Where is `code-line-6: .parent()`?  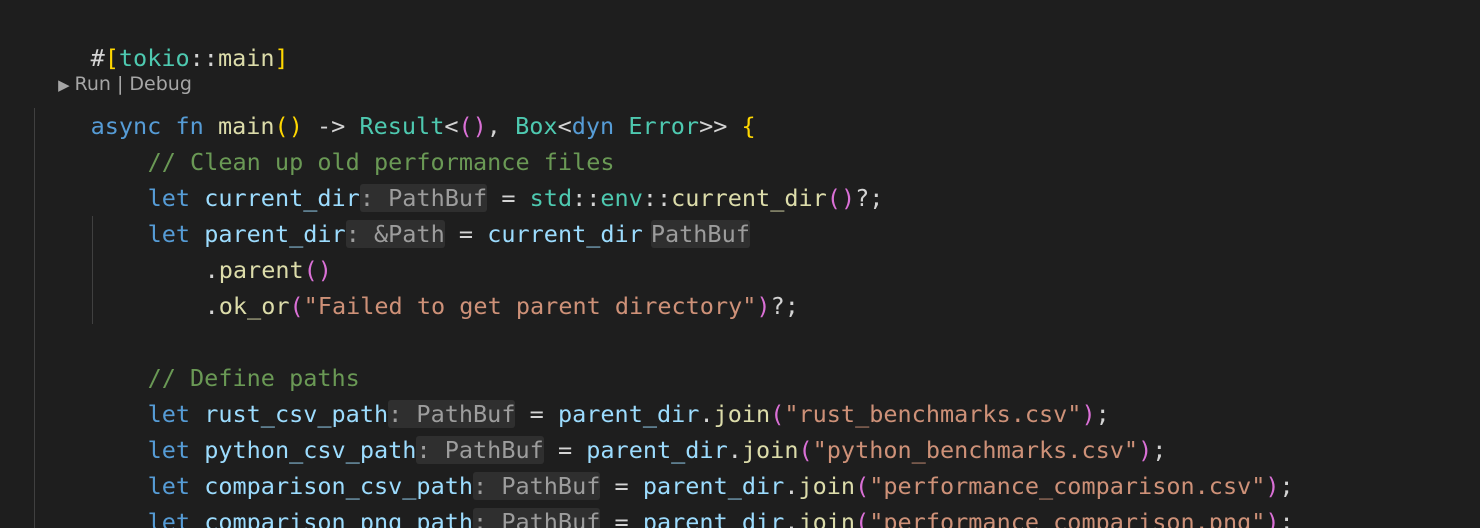 code-line-6: .parent() is located at coordinates (240, 250).